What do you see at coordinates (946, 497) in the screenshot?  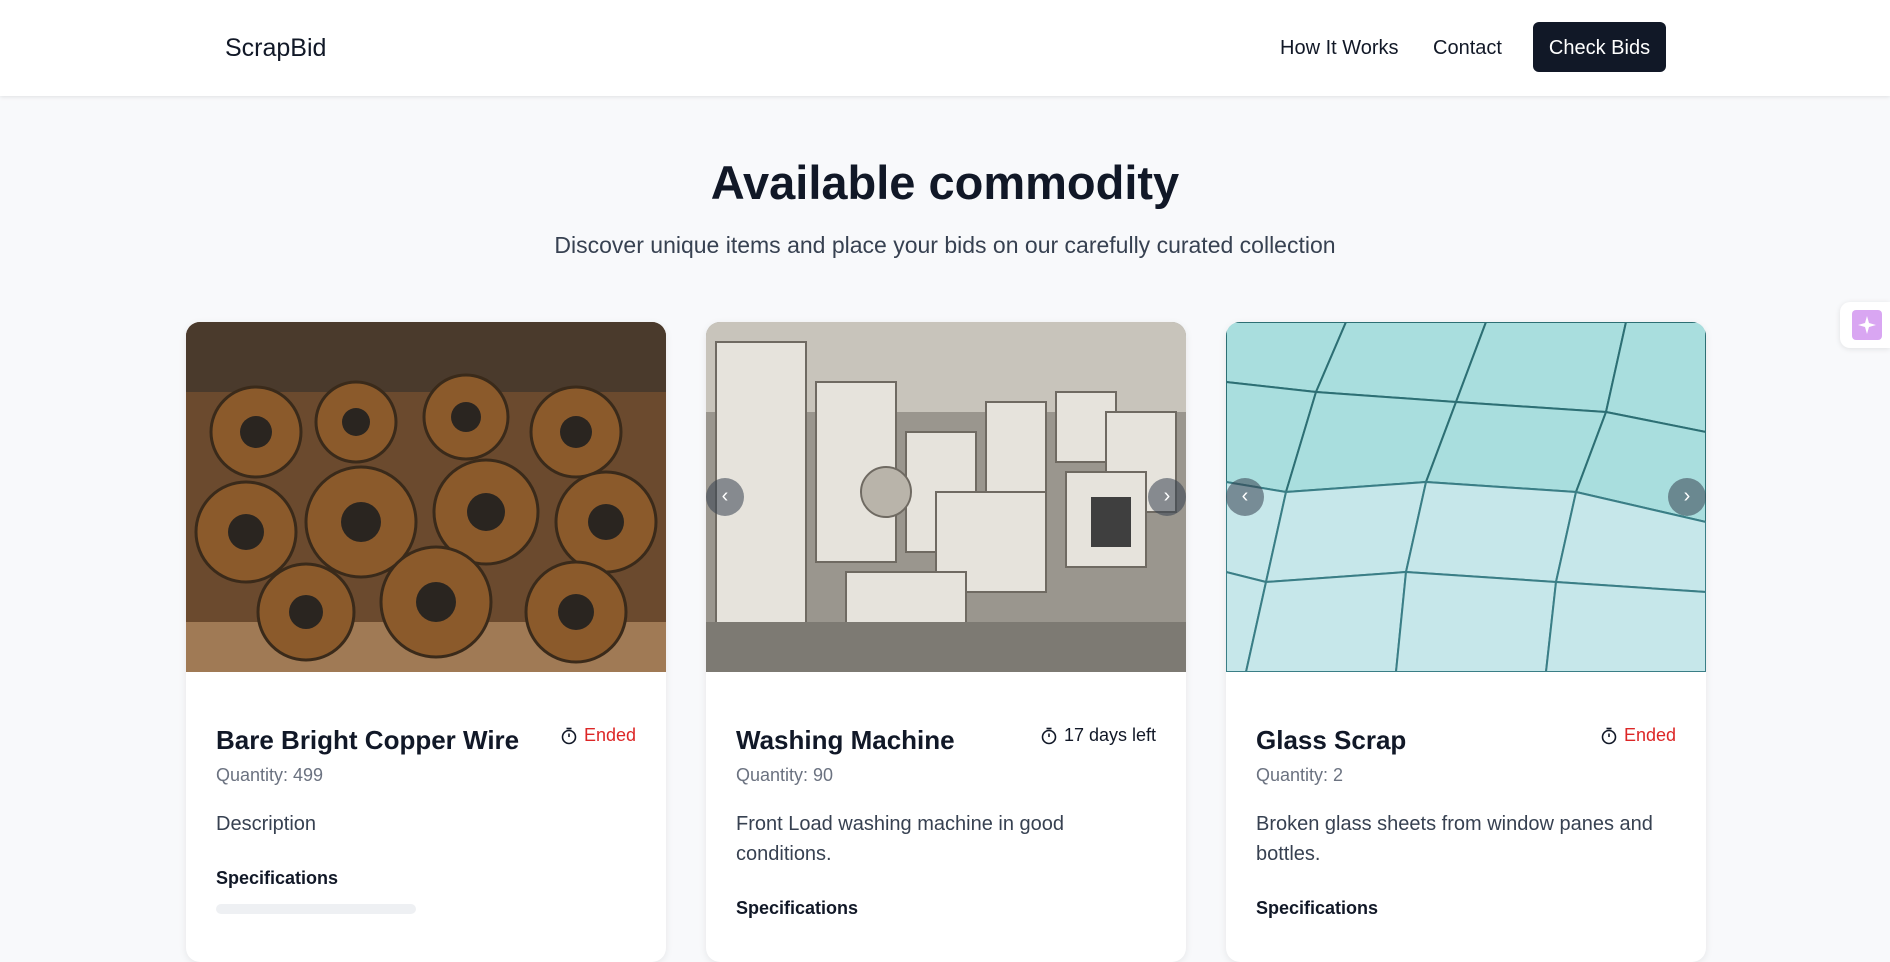 I see `commodity-image-washing-machines: ‹ ›` at bounding box center [946, 497].